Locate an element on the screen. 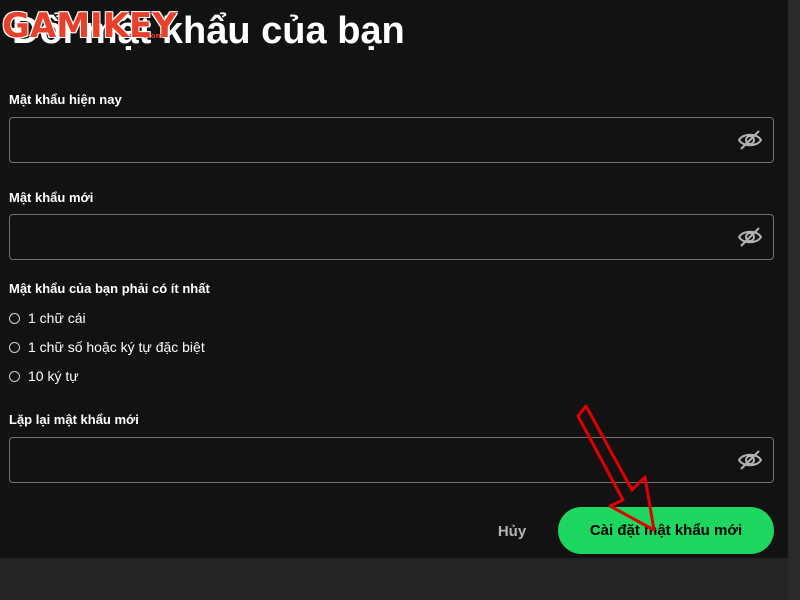 The image size is (800, 600). requirement-text: 1 chữ số hoặc ký tự đặc biệt is located at coordinates (116, 347).